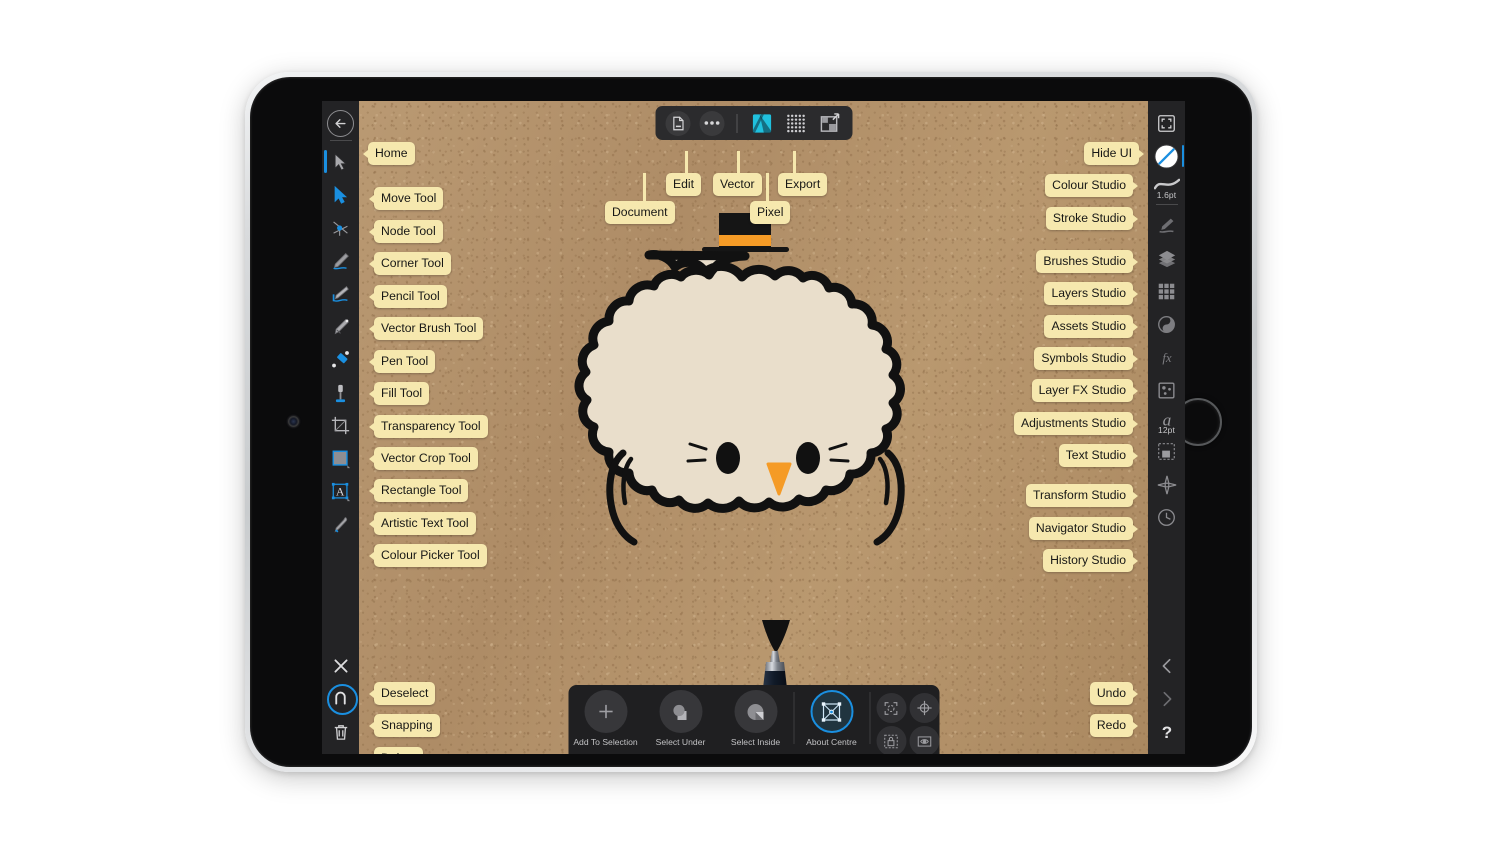 This screenshot has height=844, width=1500. I want to click on select-under-label: Select Under, so click(680, 742).